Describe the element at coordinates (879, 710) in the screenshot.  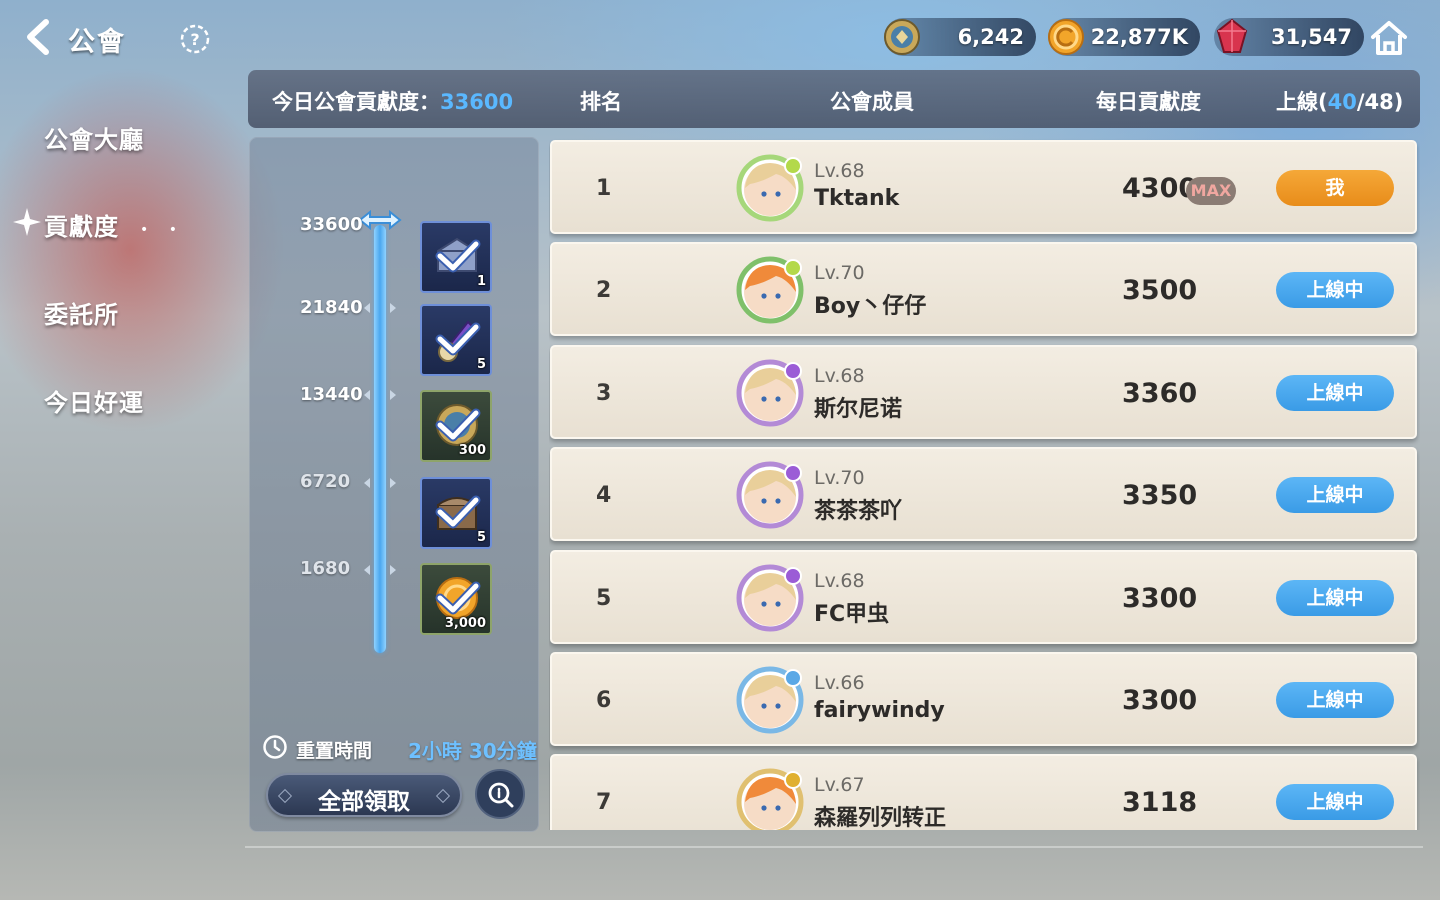
I see `member-name: fairywindy` at that location.